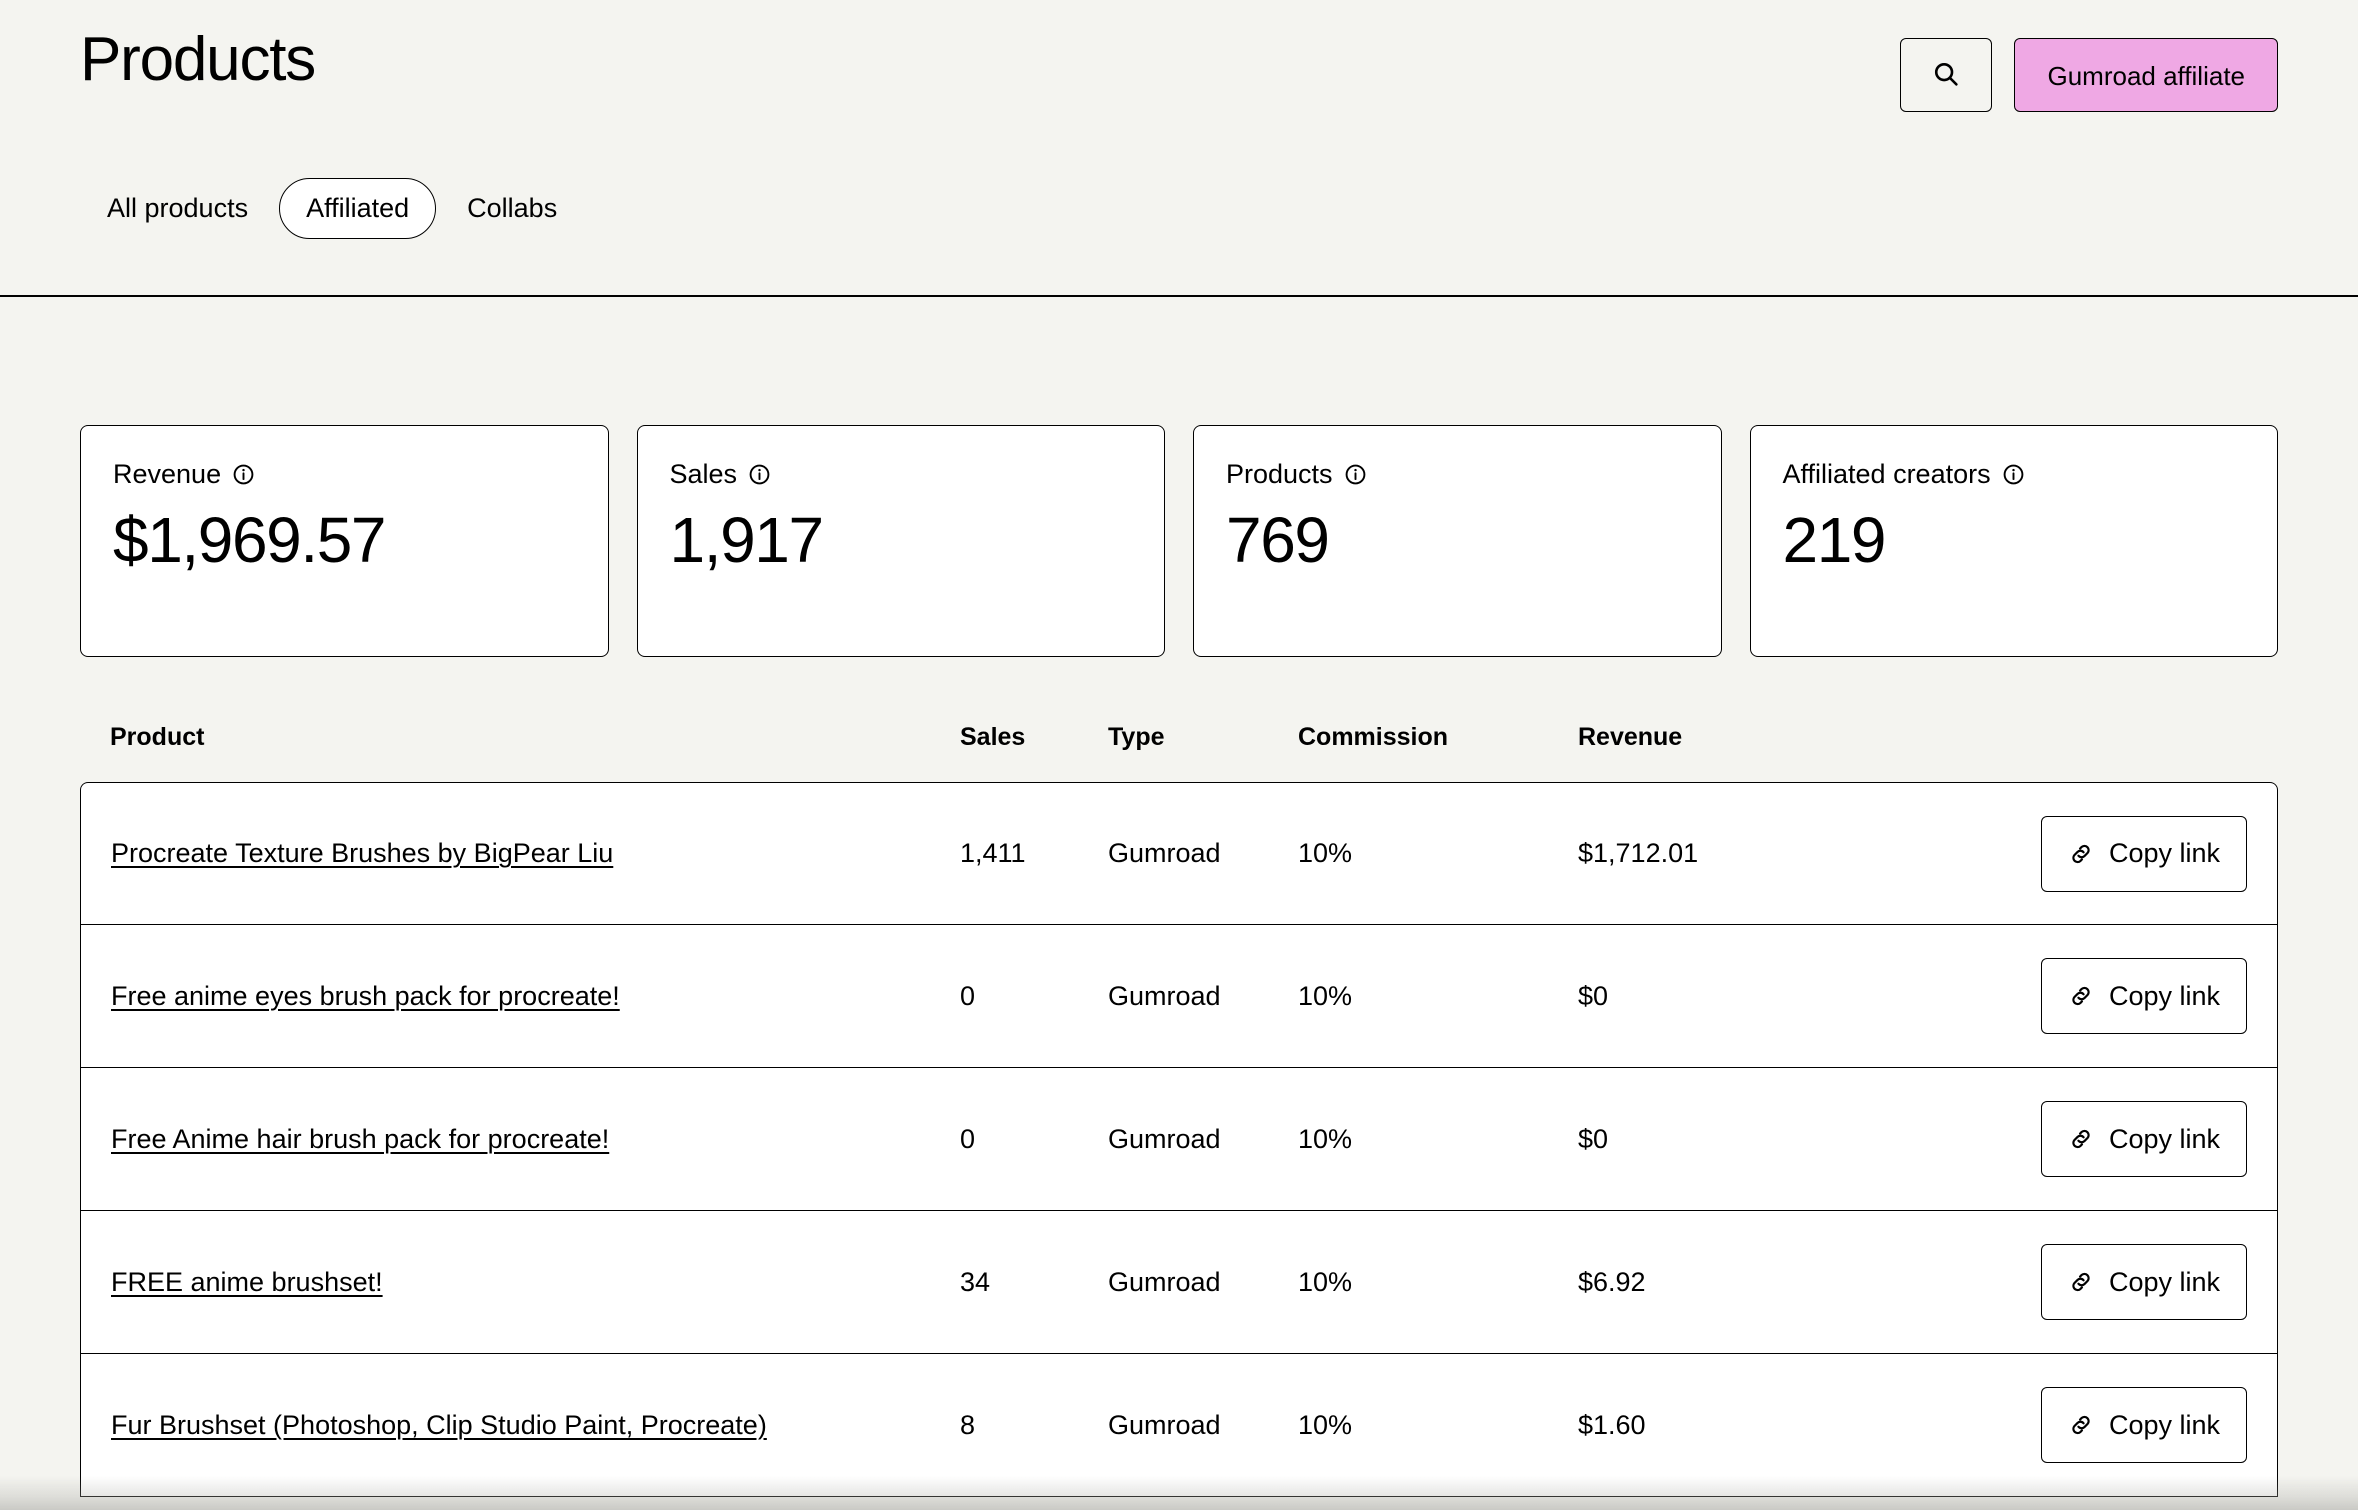 The width and height of the screenshot is (2358, 1510). Describe the element at coordinates (198, 59) in the screenshot. I see `page-title: Products` at that location.